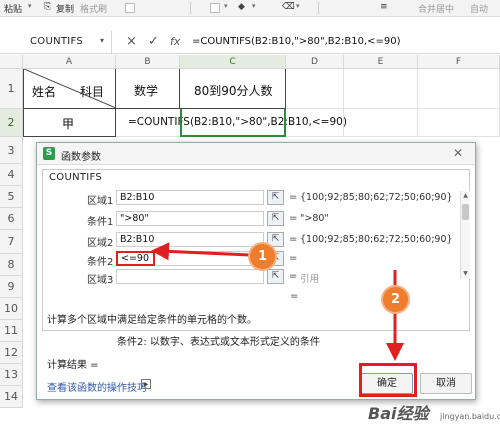 The width and height of the screenshot is (500, 426). What do you see at coordinates (69, 62) in the screenshot?
I see `column-header-a: A` at bounding box center [69, 62].